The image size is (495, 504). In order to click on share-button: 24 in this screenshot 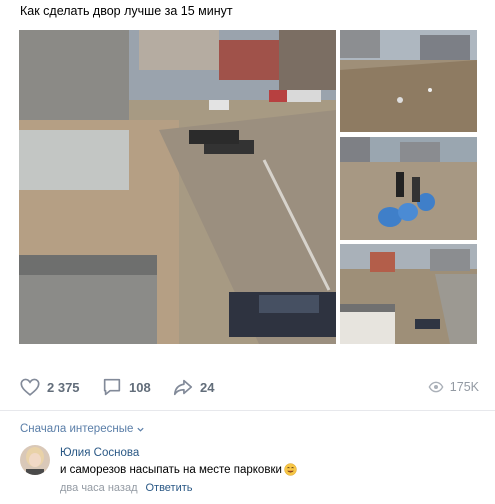, I will do `click(193, 387)`.